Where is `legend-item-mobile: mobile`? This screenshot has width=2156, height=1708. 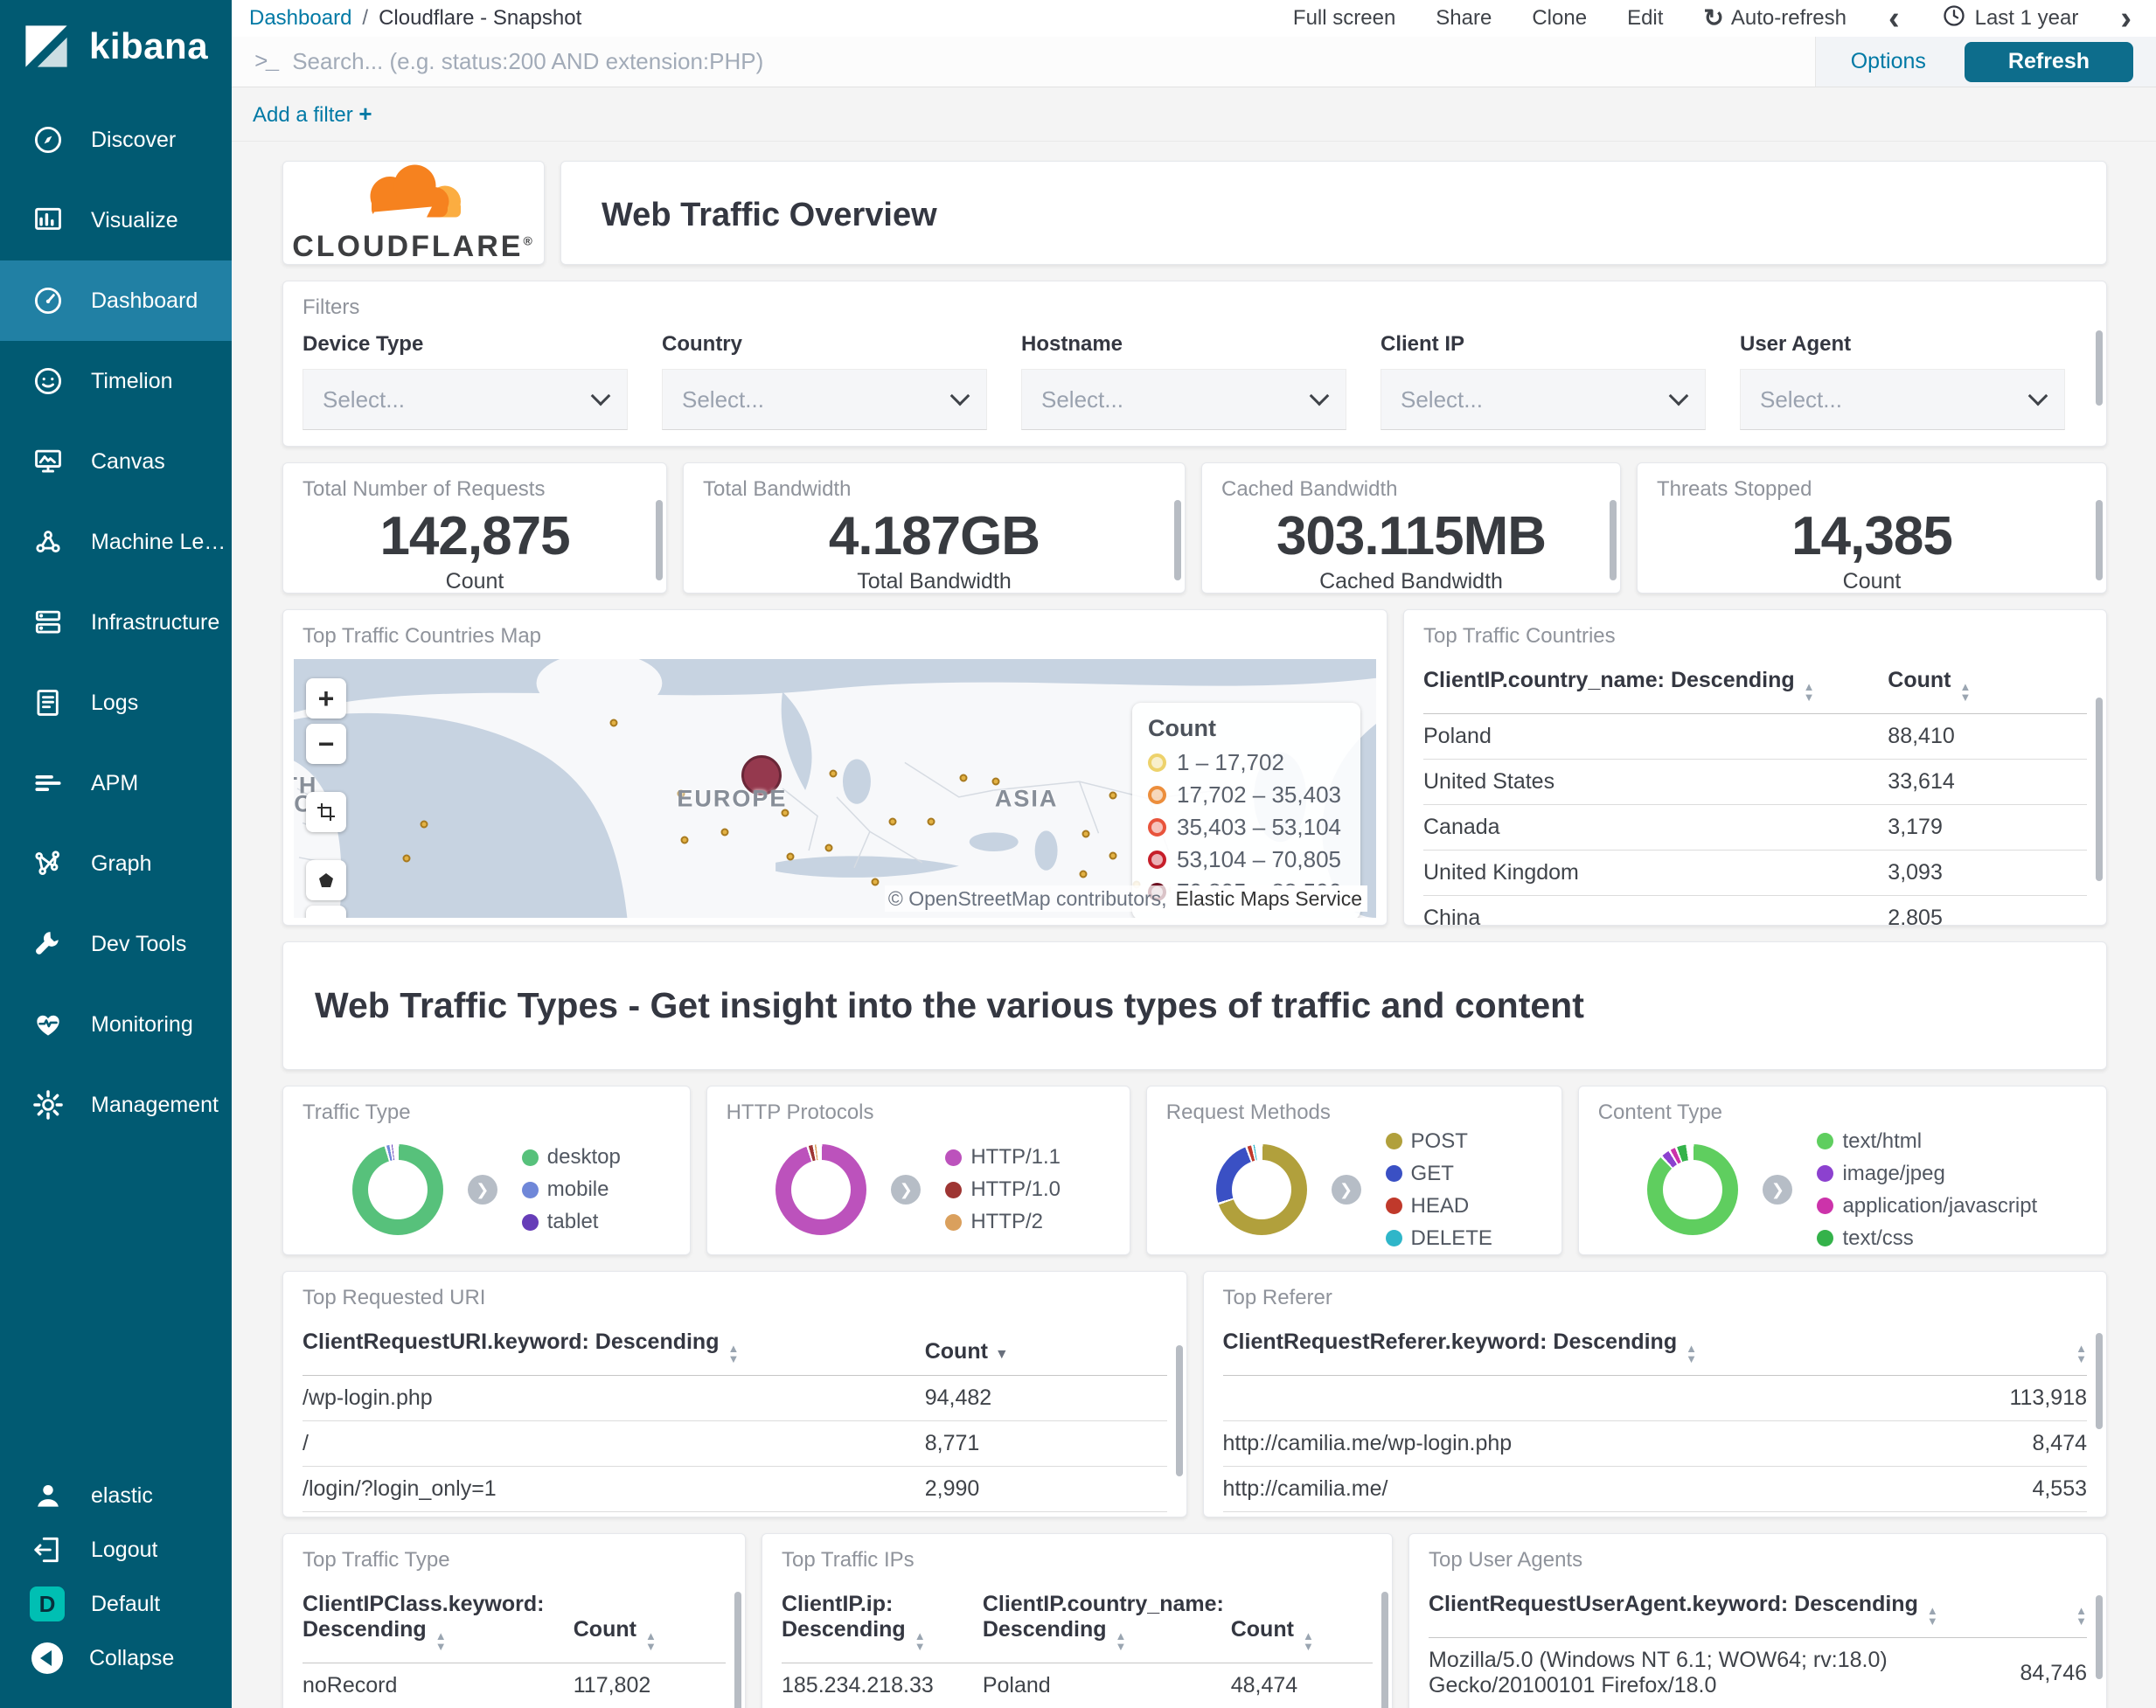
legend-item-mobile: mobile is located at coordinates (571, 1189).